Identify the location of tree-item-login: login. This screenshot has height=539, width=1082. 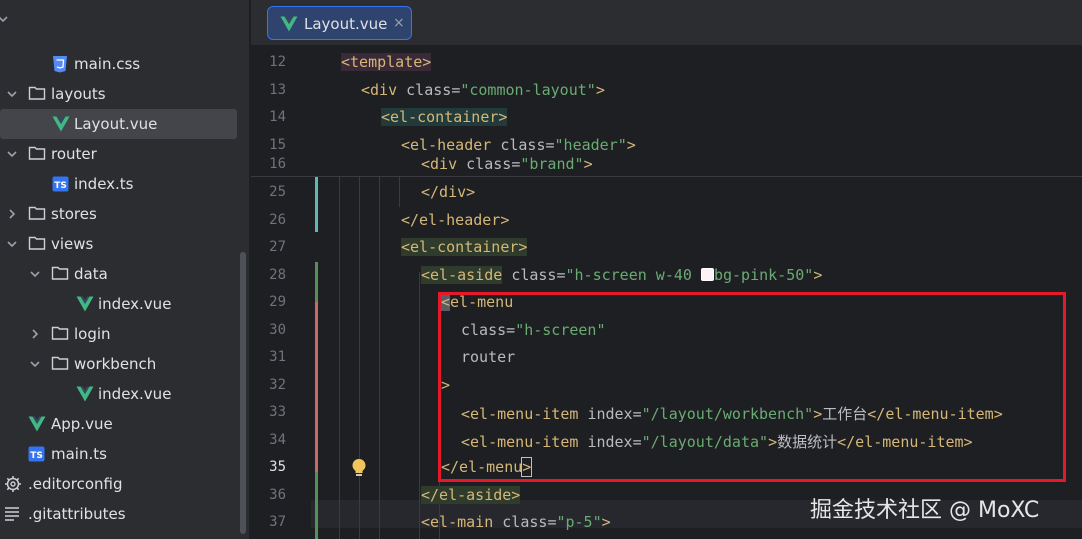
(124, 334).